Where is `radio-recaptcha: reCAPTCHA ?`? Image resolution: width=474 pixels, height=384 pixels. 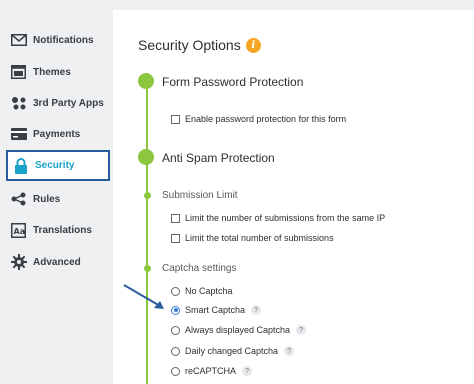
radio-recaptcha: reCAPTCHA ? is located at coordinates (212, 371).